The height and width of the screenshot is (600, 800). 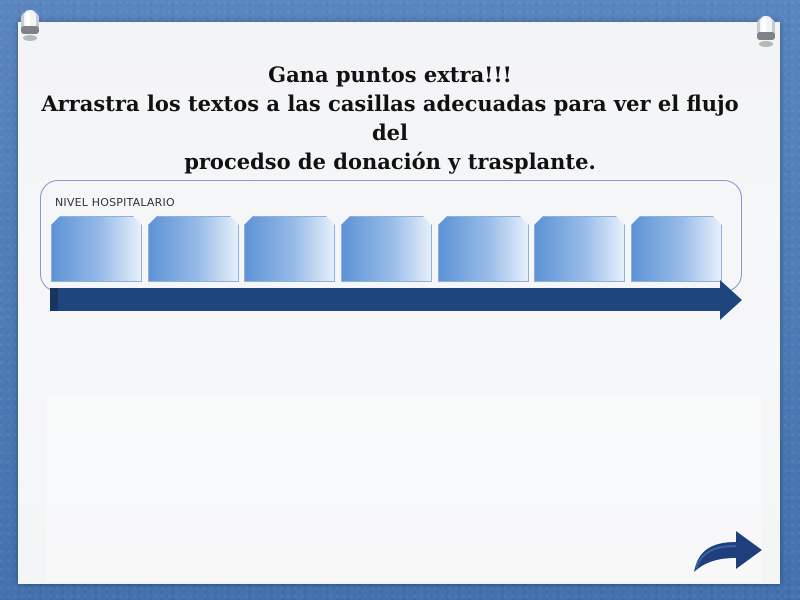 I want to click on instructions-line-3: procedso de donación y trasplante., so click(x=390, y=161).